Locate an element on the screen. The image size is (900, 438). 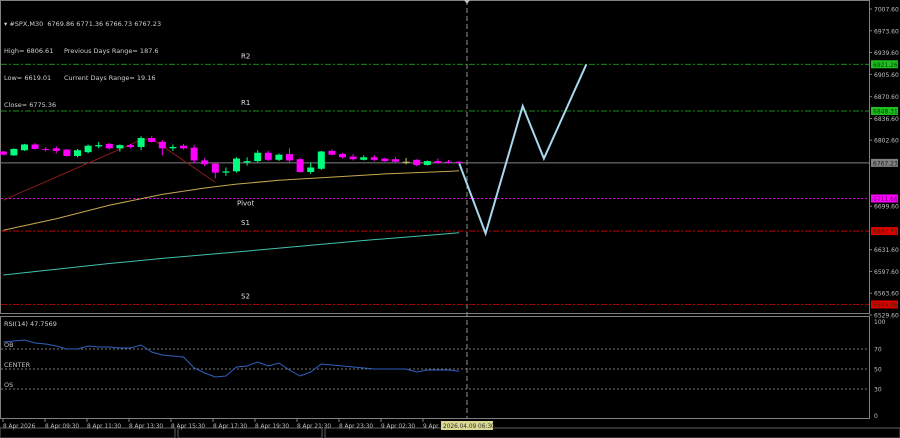
level-price-label: 6660.71 is located at coordinates (885, 232).